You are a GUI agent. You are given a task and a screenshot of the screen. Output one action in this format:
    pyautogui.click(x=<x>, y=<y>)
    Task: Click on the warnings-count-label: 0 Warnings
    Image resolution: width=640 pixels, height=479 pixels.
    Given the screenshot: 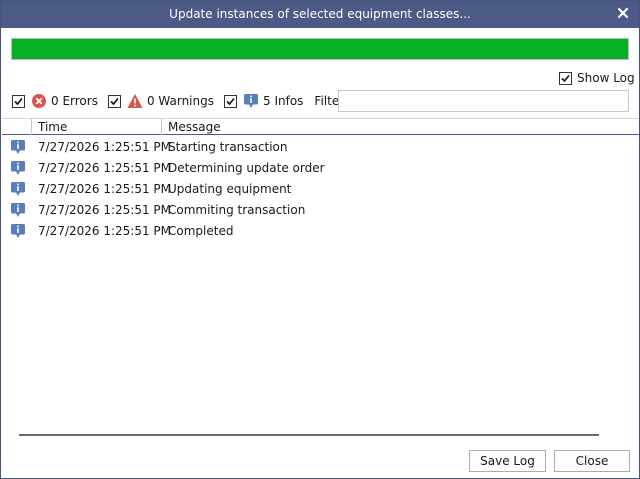 What is the action you would take?
    pyautogui.click(x=180, y=101)
    